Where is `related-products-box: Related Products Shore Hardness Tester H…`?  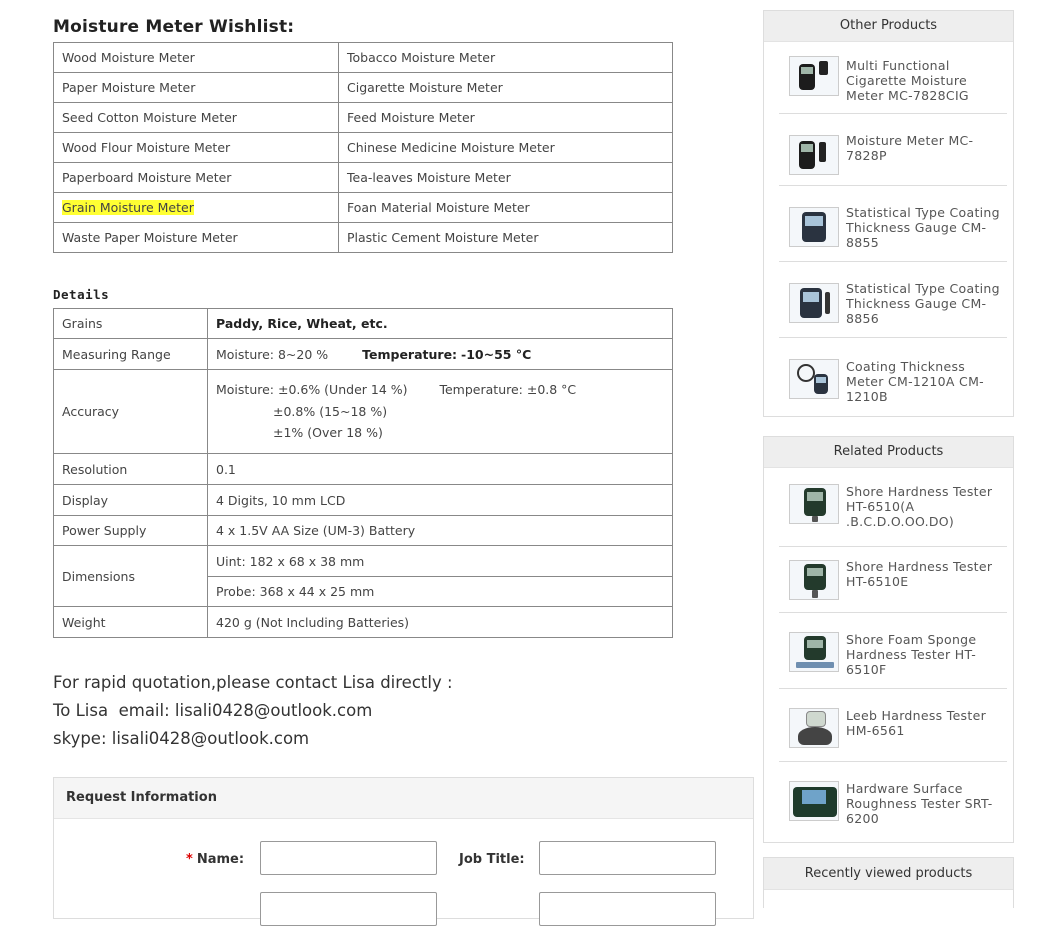
related-products-box: Related Products Shore Hardness Tester H… is located at coordinates (888, 639).